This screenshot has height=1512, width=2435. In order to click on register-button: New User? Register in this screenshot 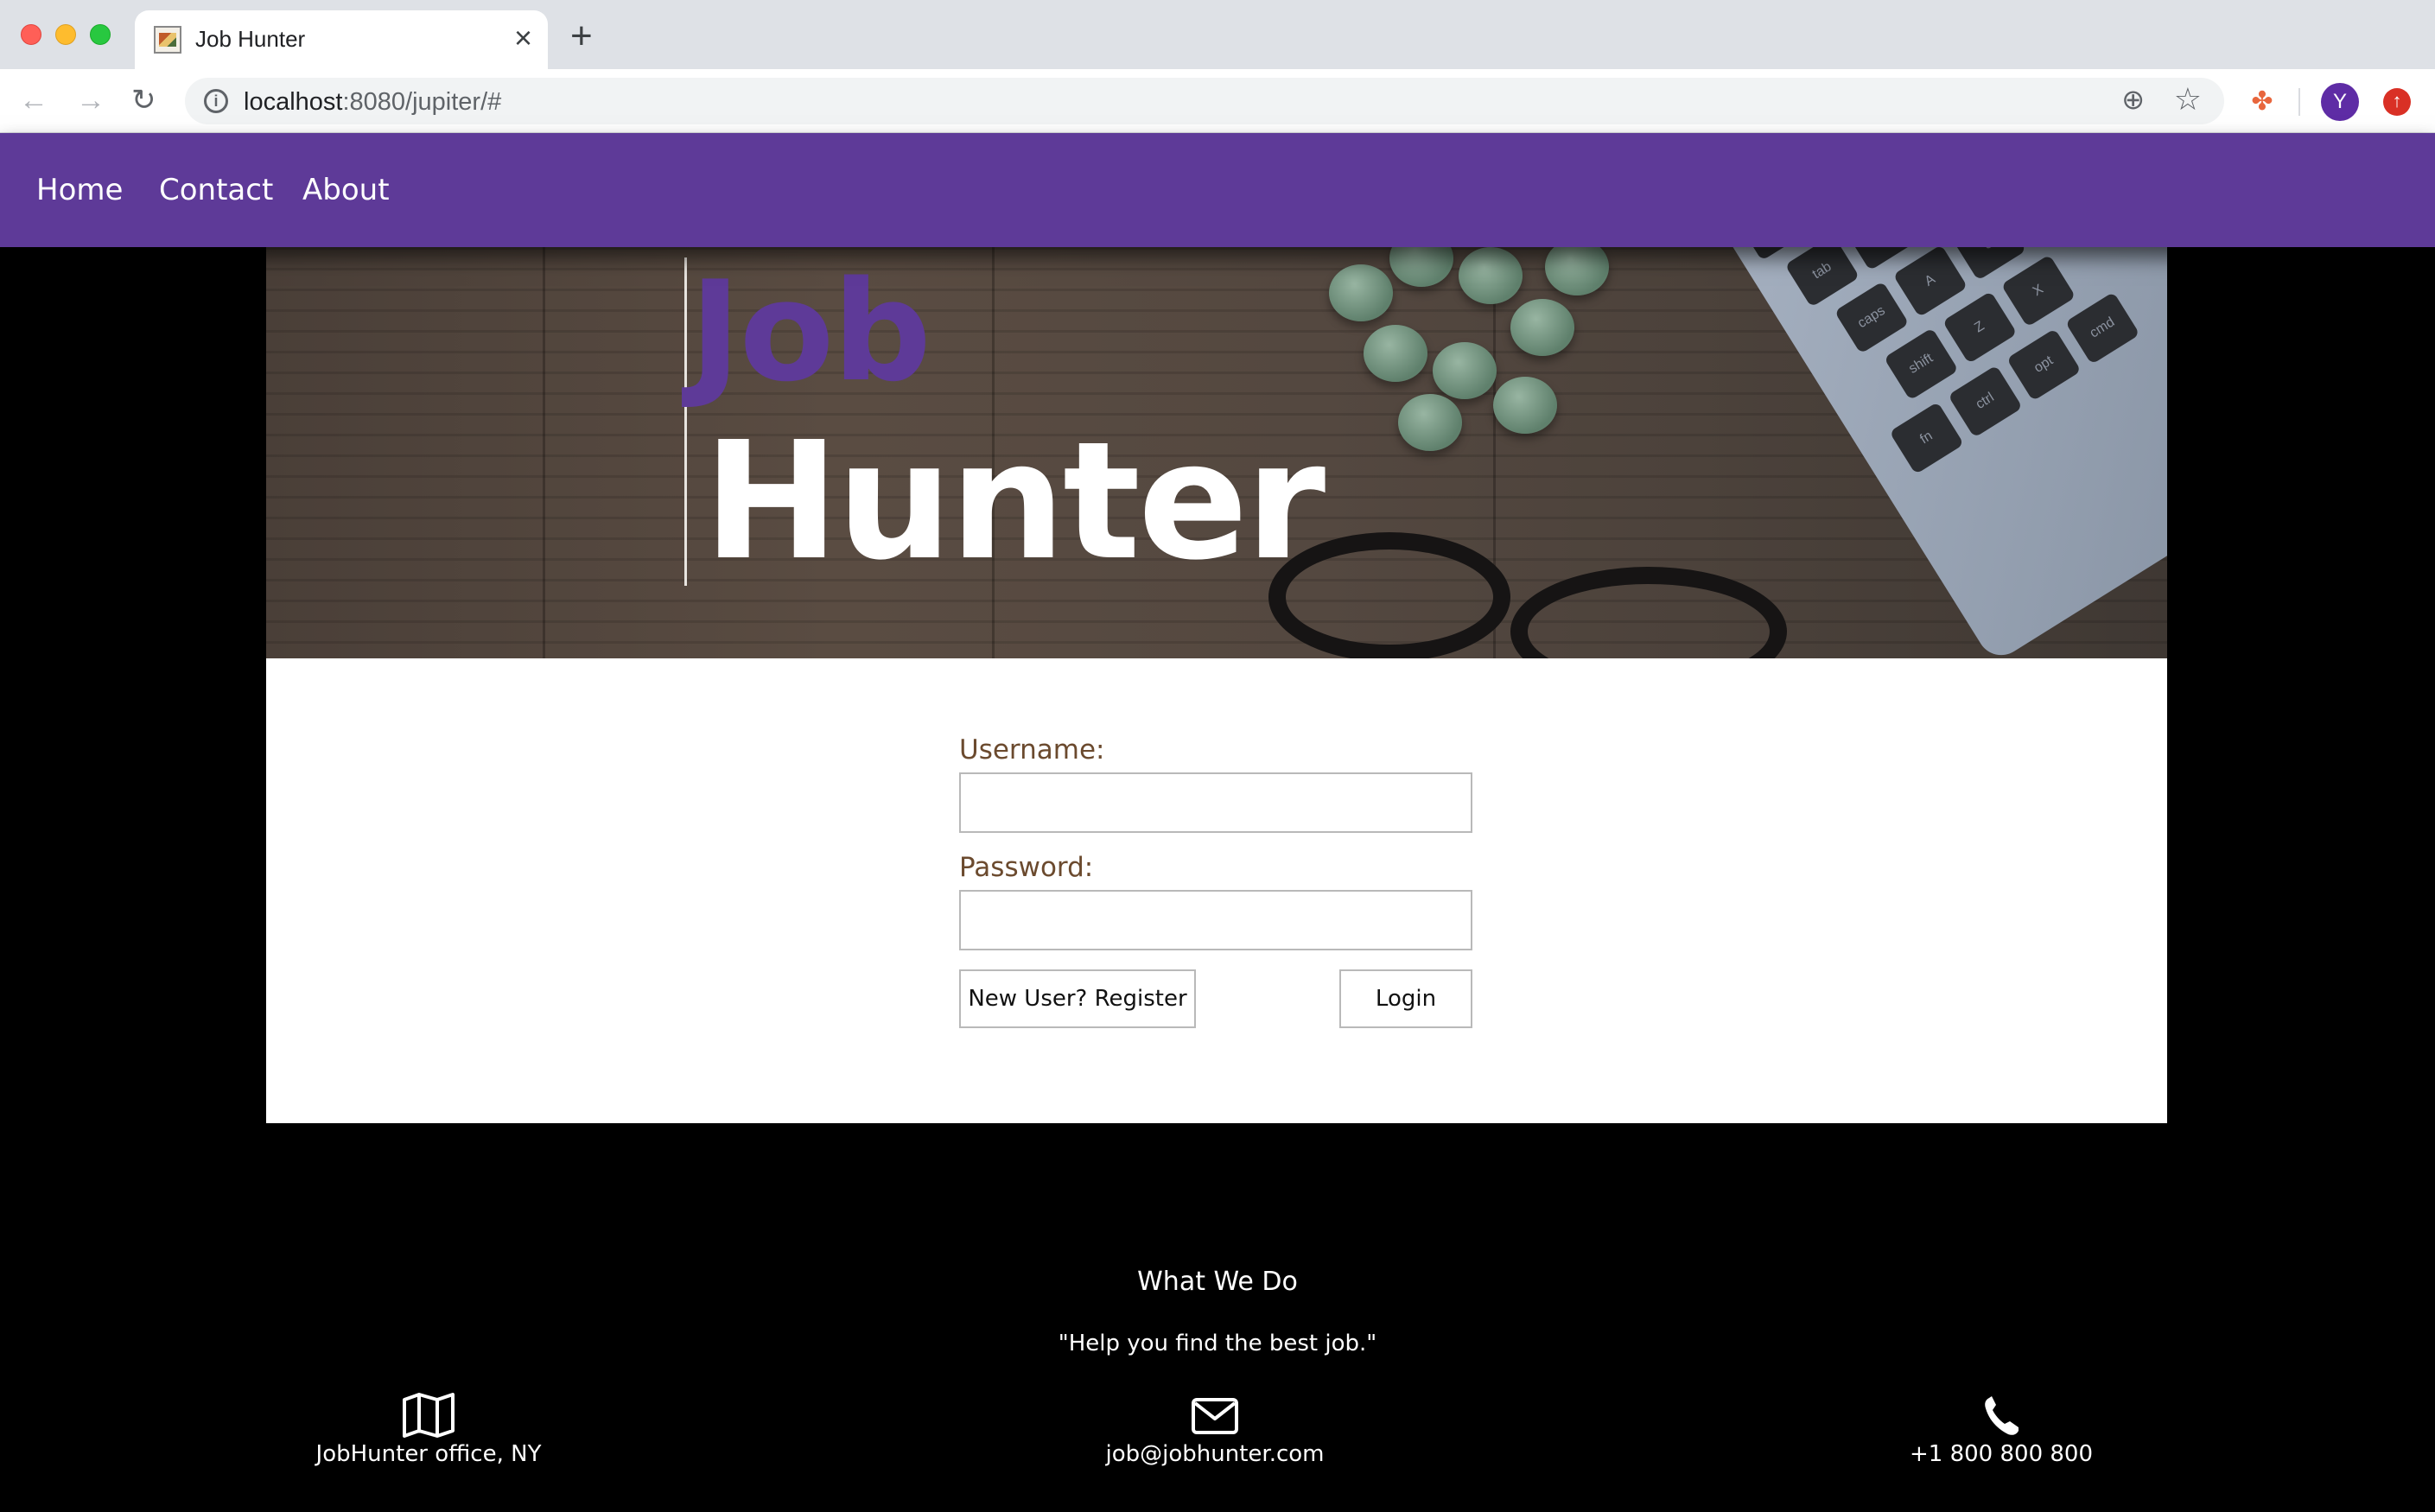, I will do `click(1077, 998)`.